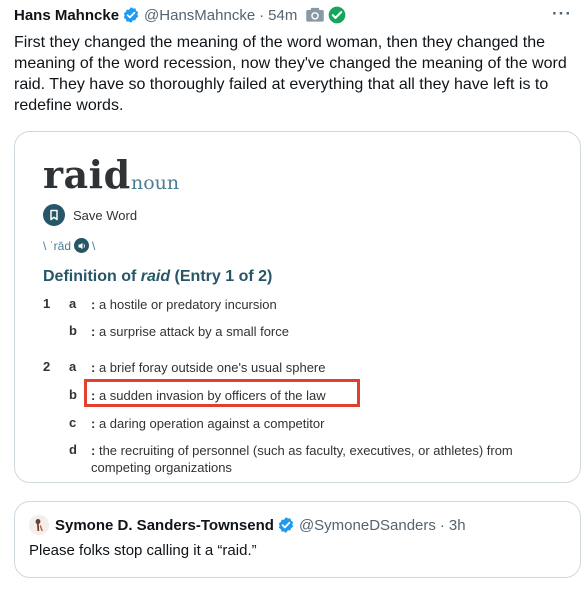 This screenshot has width=586, height=591. I want to click on sense-letter: c, so click(73, 422).